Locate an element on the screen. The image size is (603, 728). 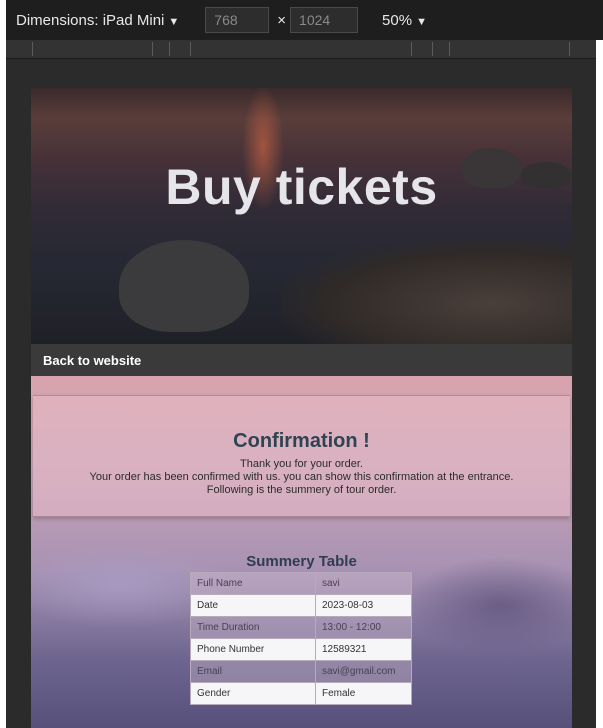
table-cell-label: Gender is located at coordinates (253, 693).